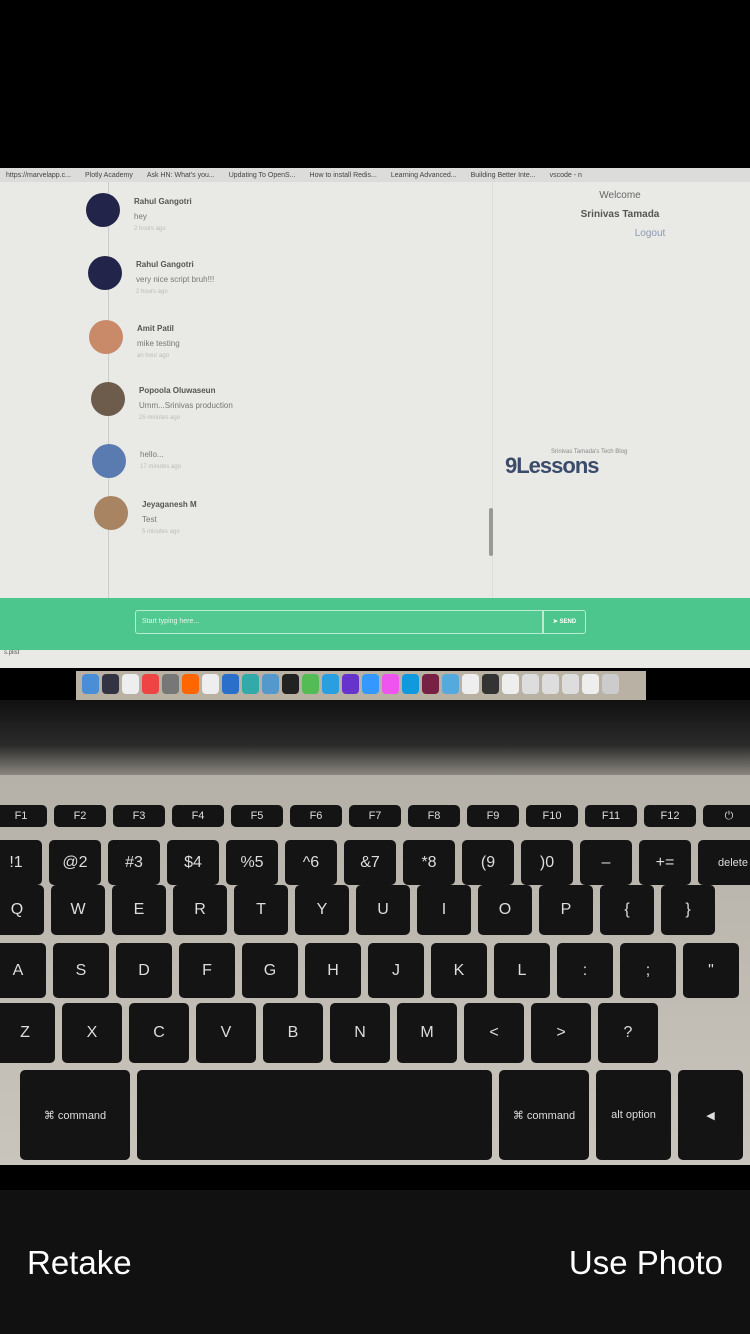 This screenshot has width=750, height=1334. Describe the element at coordinates (611, 816) in the screenshot. I see `key: F11` at that location.